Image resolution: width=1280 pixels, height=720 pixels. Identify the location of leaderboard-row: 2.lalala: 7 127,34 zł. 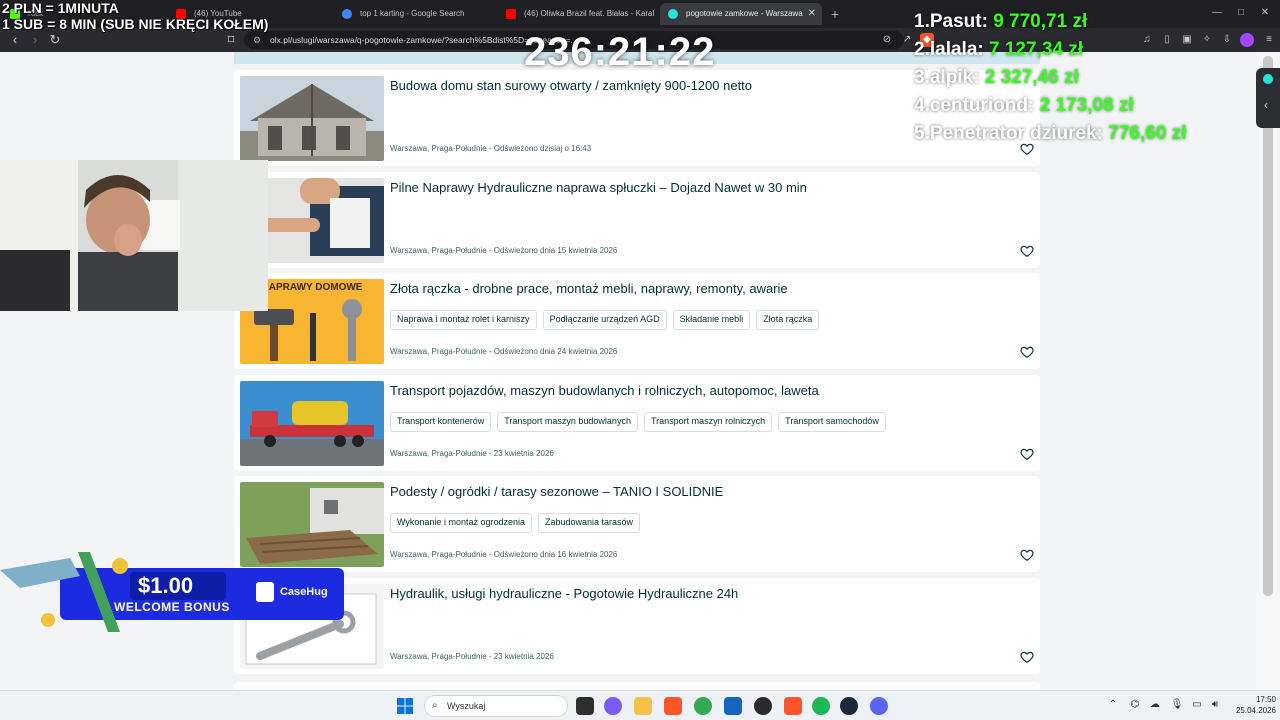
(1050, 50).